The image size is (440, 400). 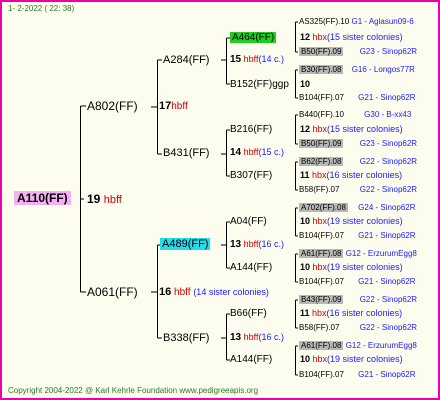 I want to click on ggp-4-generation: 11 hbx(16 sister colonies), so click(x=351, y=175).